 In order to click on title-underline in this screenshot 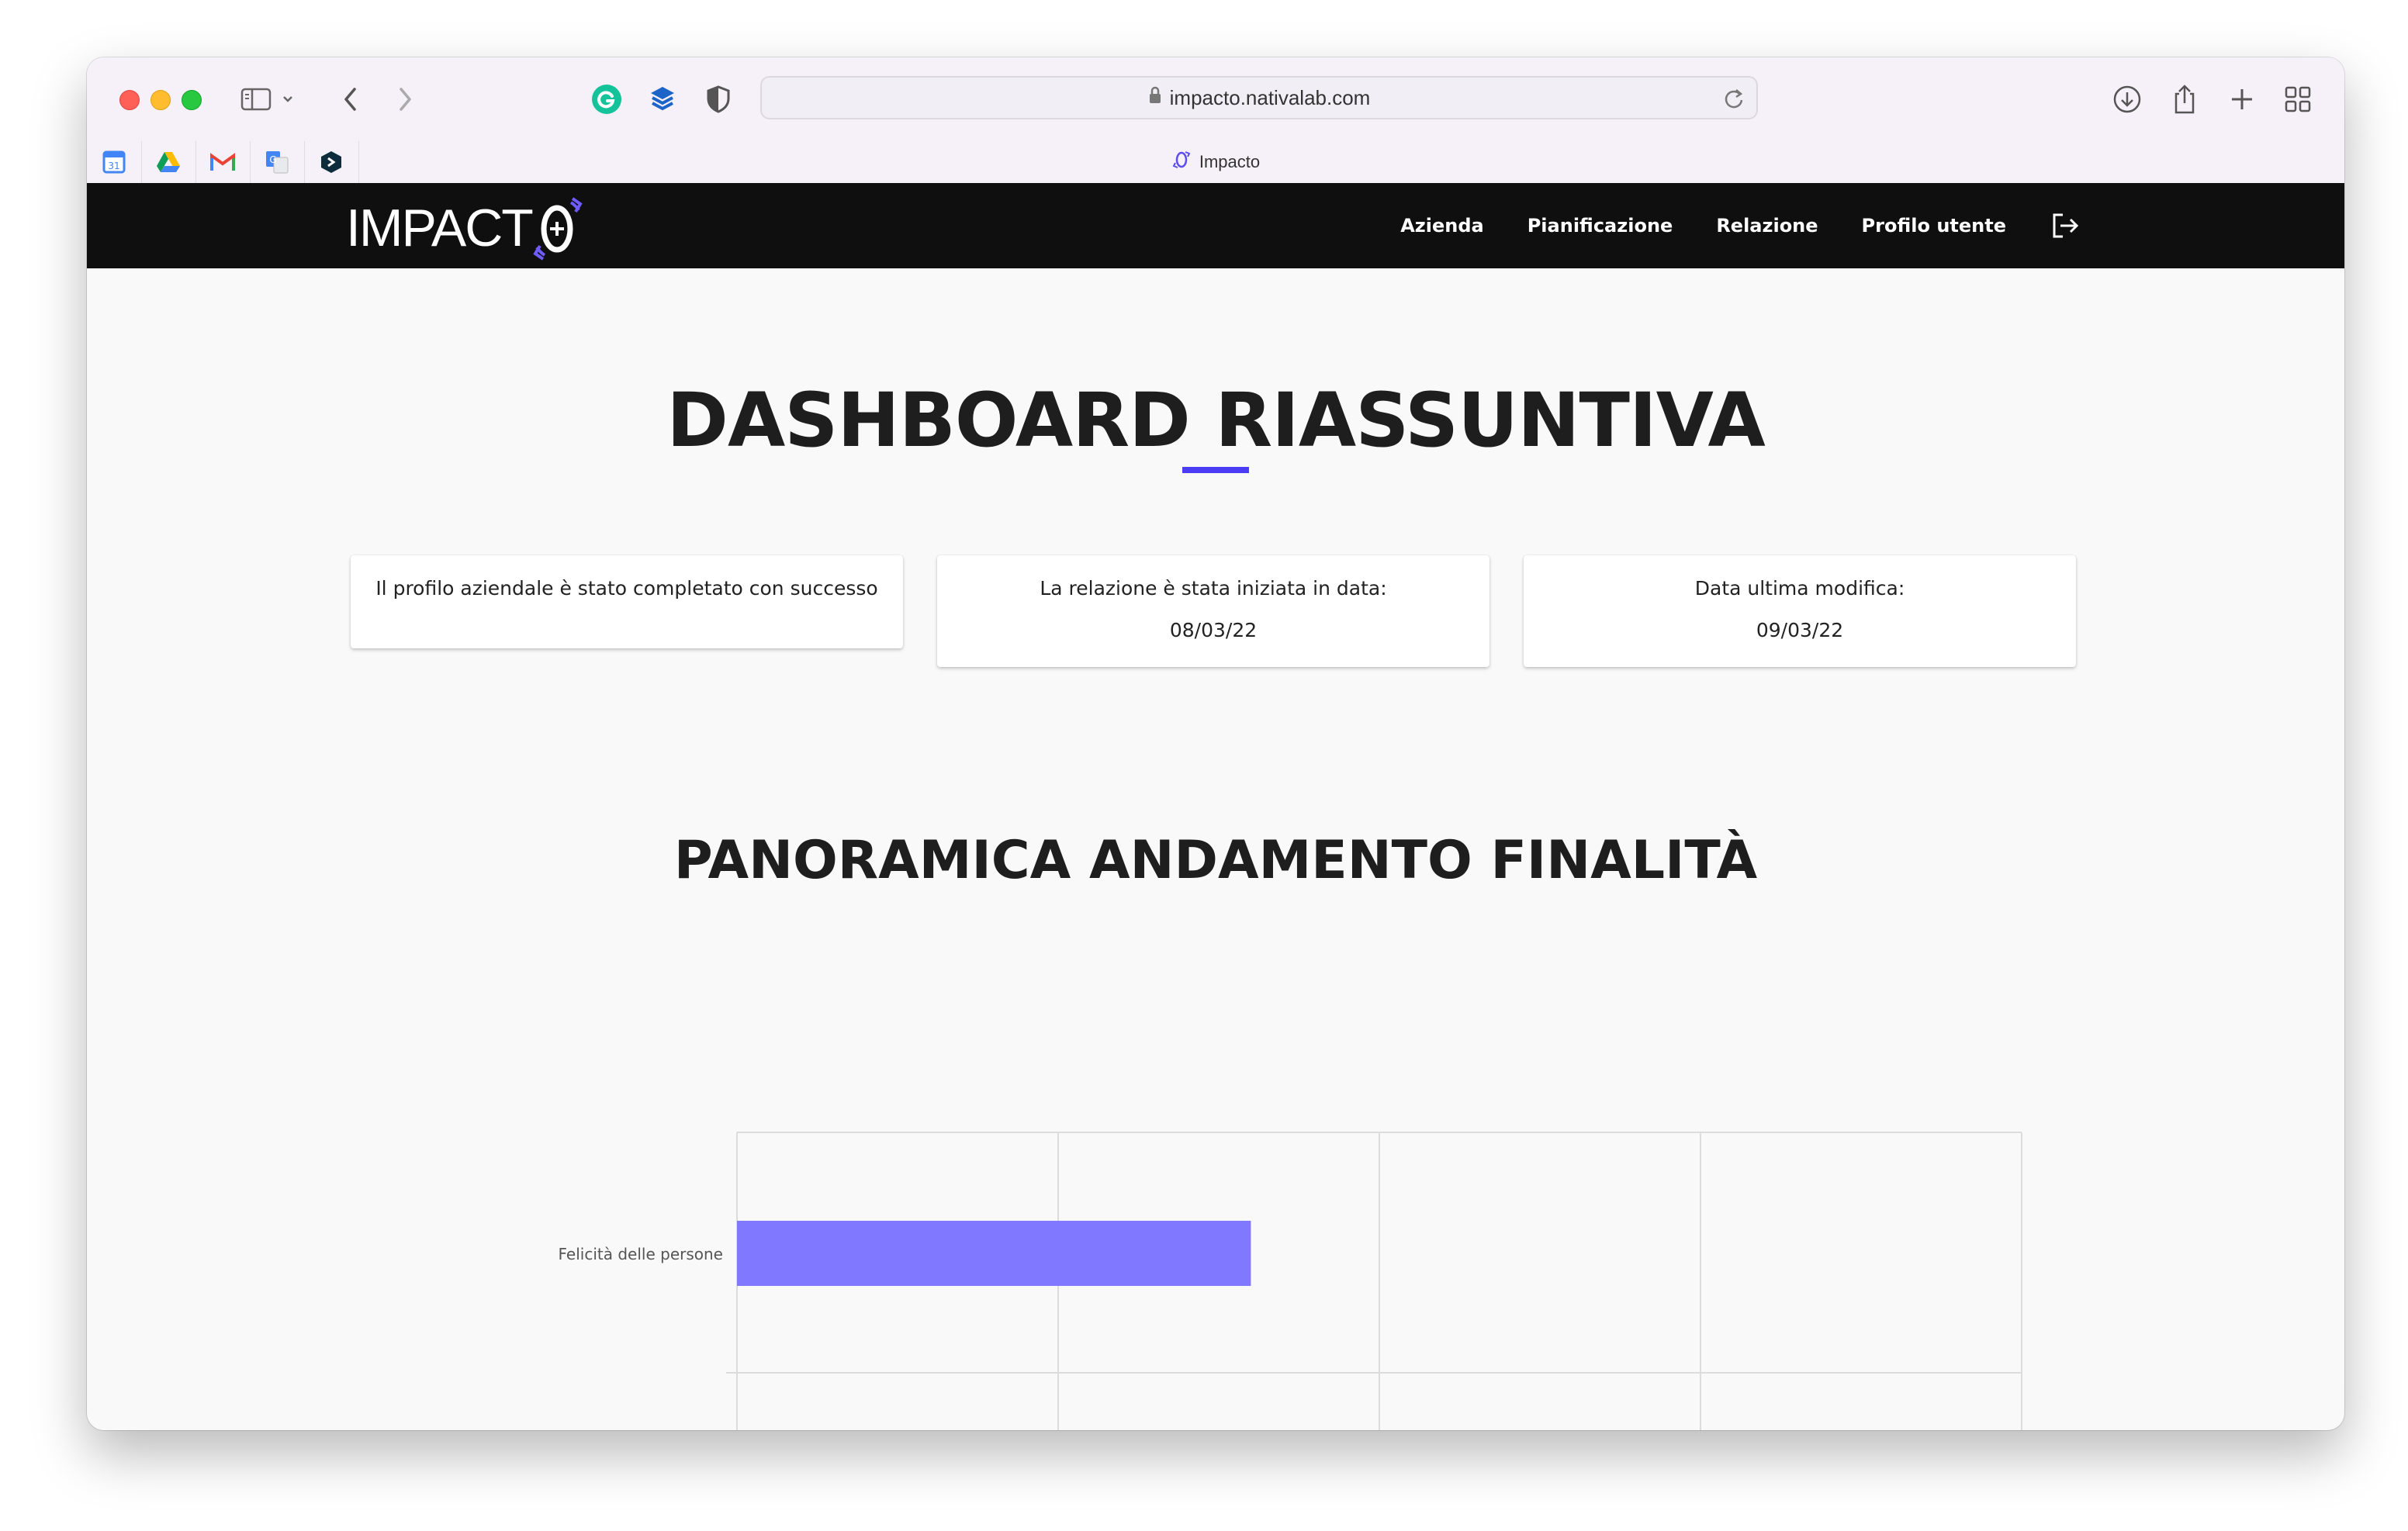, I will do `click(1215, 470)`.